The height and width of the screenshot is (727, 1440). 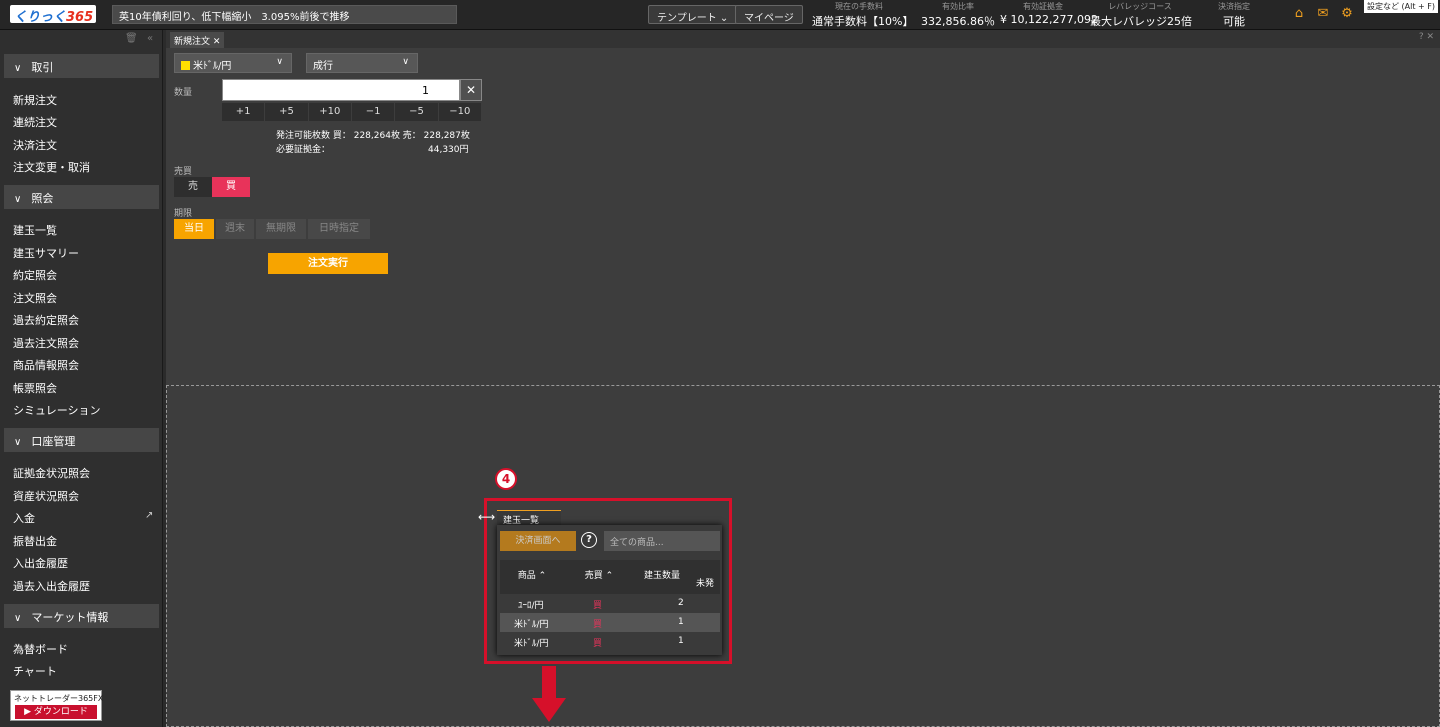 What do you see at coordinates (35, 100) in the screenshot?
I see `sidebar-item-new-order: 新規注文` at bounding box center [35, 100].